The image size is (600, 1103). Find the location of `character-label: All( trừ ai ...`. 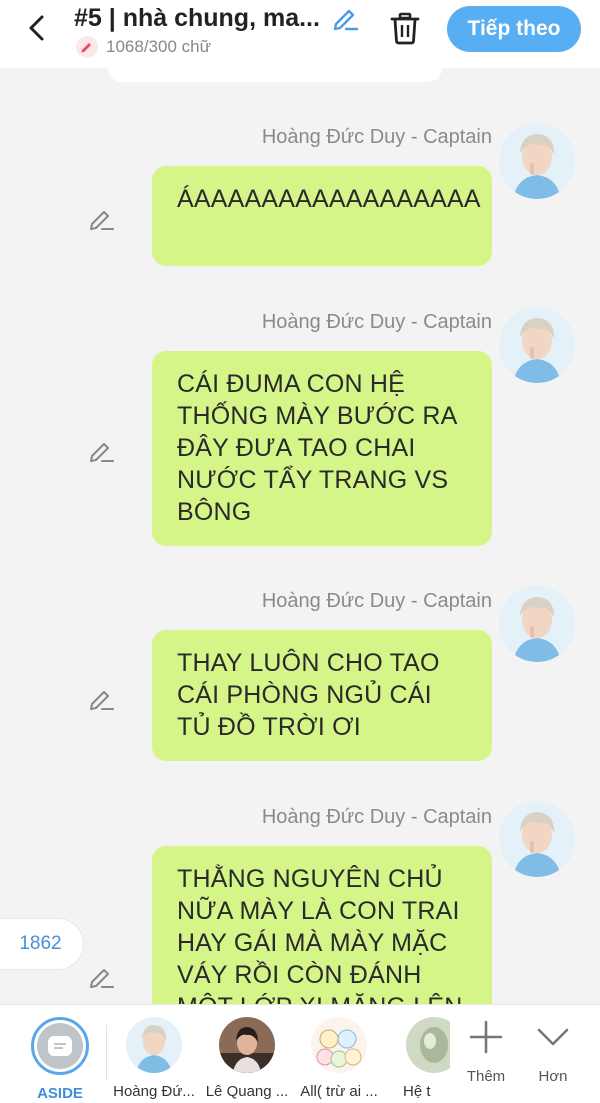

character-label: All( trừ ai ... is located at coordinates (339, 1091).